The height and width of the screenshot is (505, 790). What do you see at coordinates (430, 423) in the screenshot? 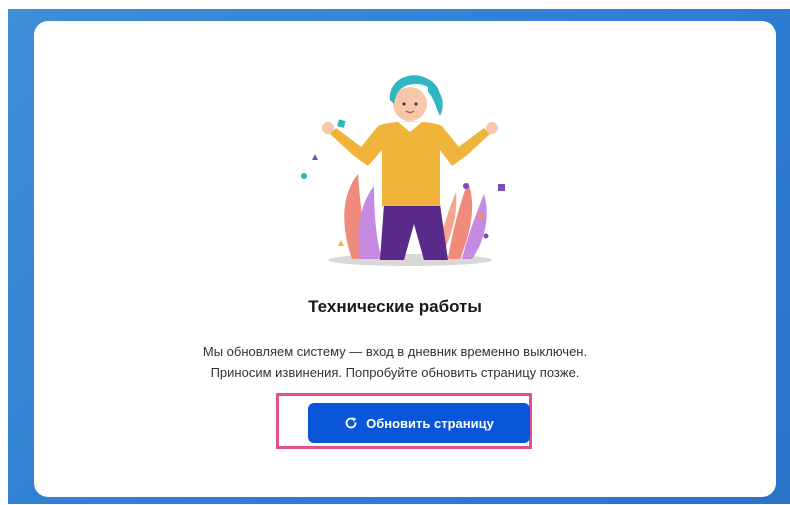
I see `refresh-button-label: Обновить страницу` at bounding box center [430, 423].